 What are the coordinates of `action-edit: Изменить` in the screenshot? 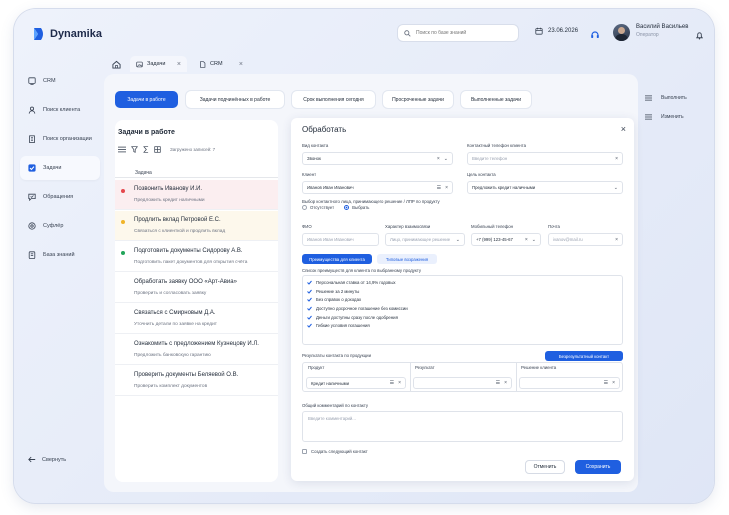 It's located at (666, 117).